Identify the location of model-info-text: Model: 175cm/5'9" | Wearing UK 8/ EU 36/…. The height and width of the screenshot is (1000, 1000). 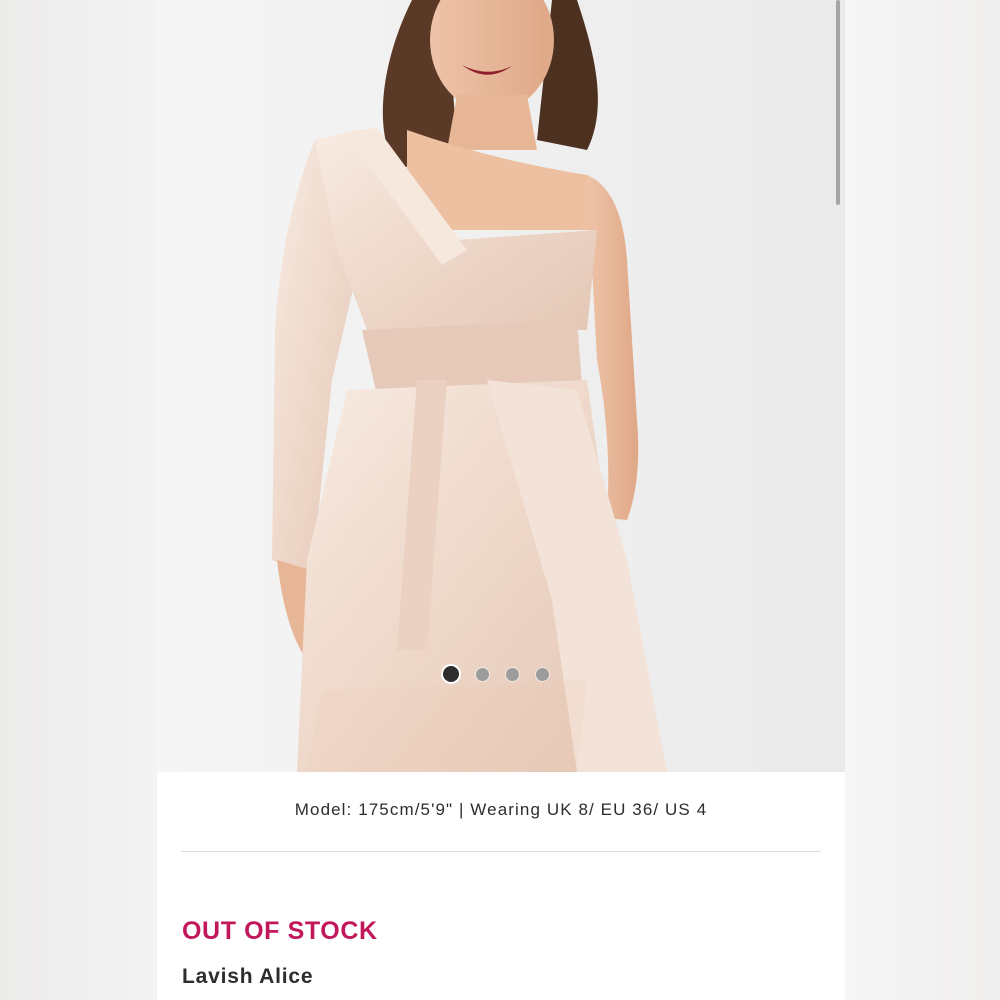
(501, 809).